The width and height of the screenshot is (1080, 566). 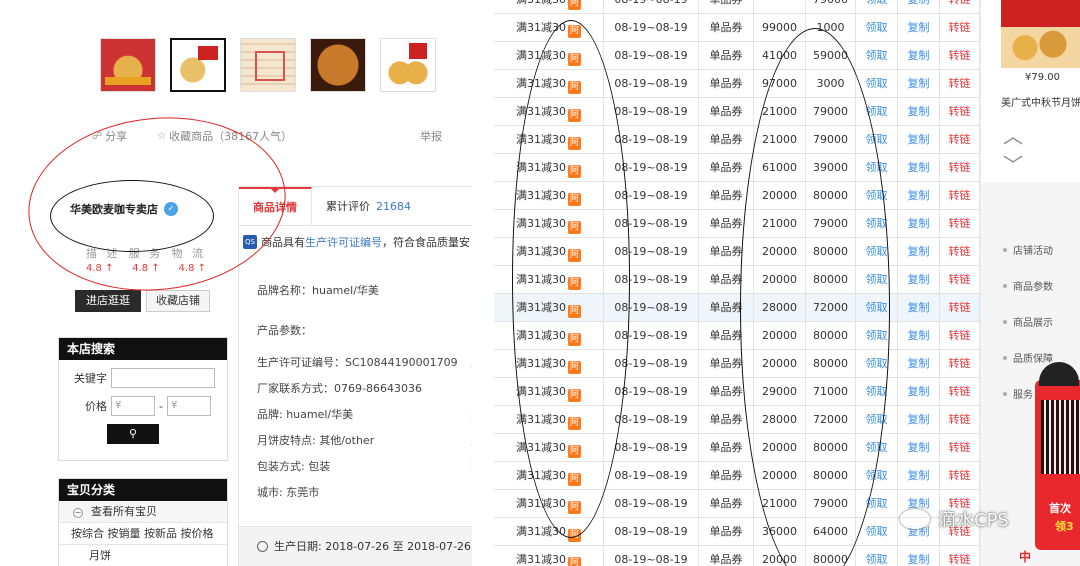 I want to click on nav-product-params: 商品参数, so click(x=1028, y=285).